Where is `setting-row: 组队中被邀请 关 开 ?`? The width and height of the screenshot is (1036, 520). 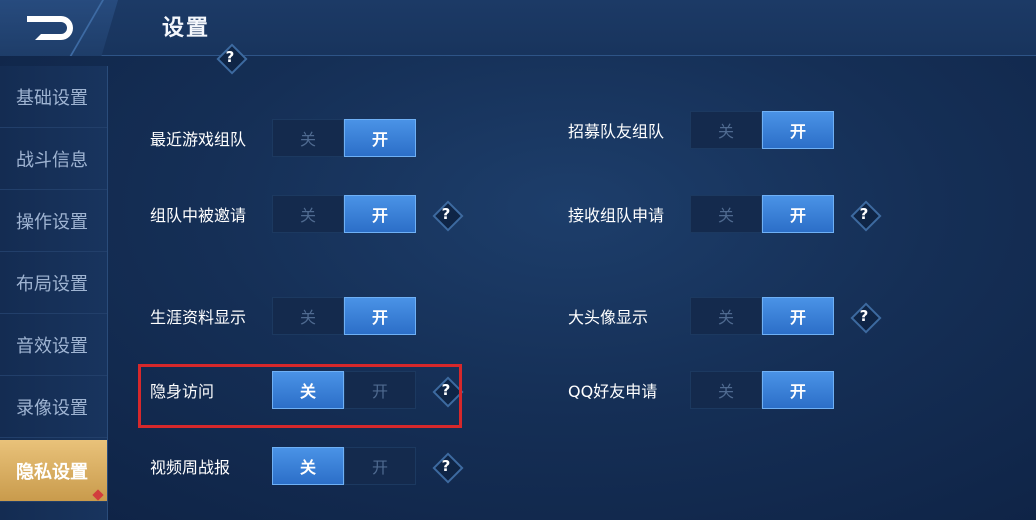 setting-row: 组队中被邀请 关 开 ? is located at coordinates (305, 214).